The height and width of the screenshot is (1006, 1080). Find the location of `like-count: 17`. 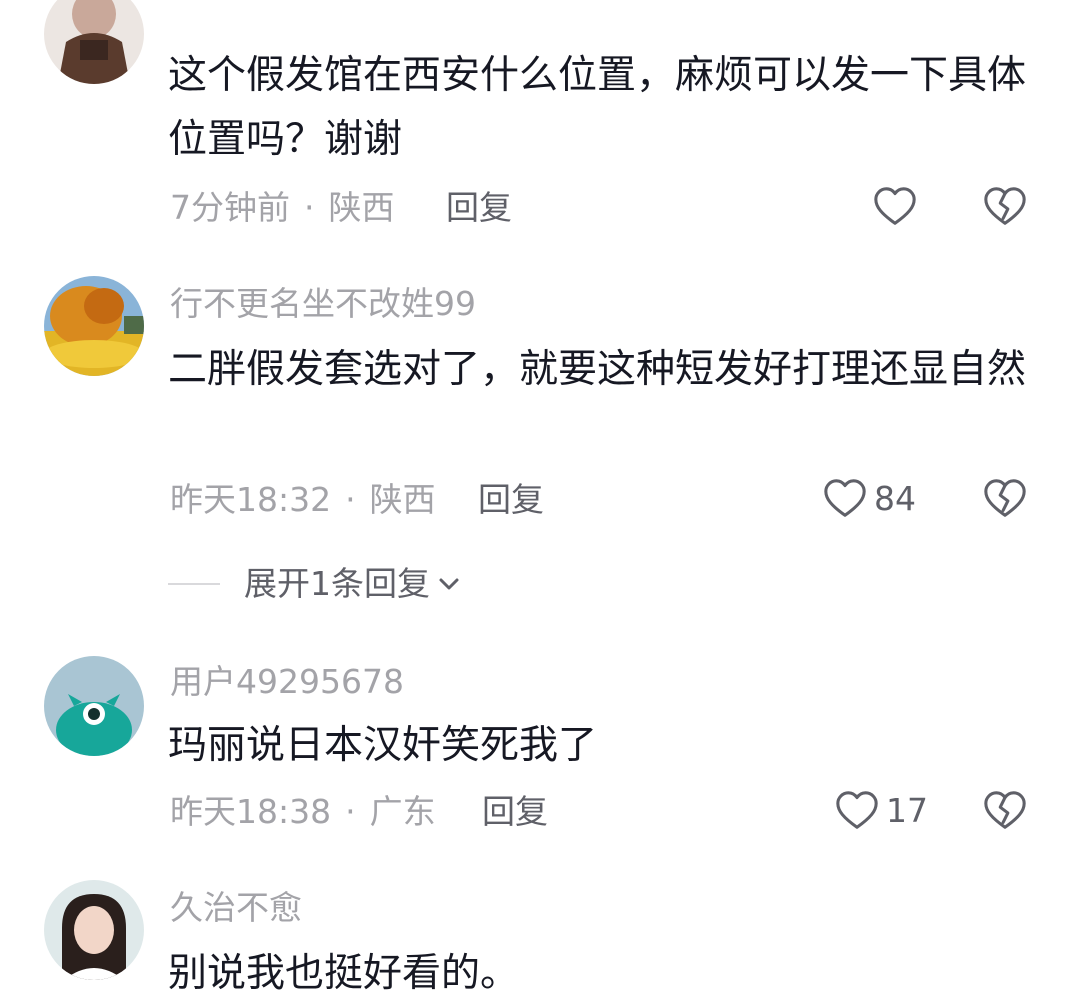

like-count: 17 is located at coordinates (907, 810).